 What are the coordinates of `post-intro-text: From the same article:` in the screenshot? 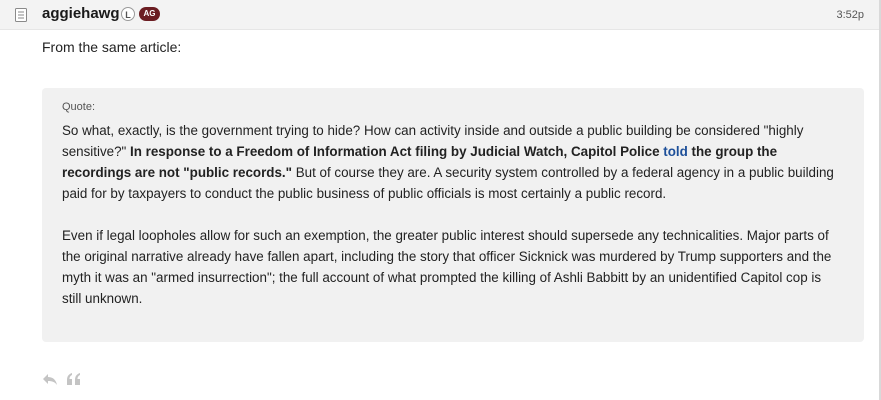 It's located at (112, 47).